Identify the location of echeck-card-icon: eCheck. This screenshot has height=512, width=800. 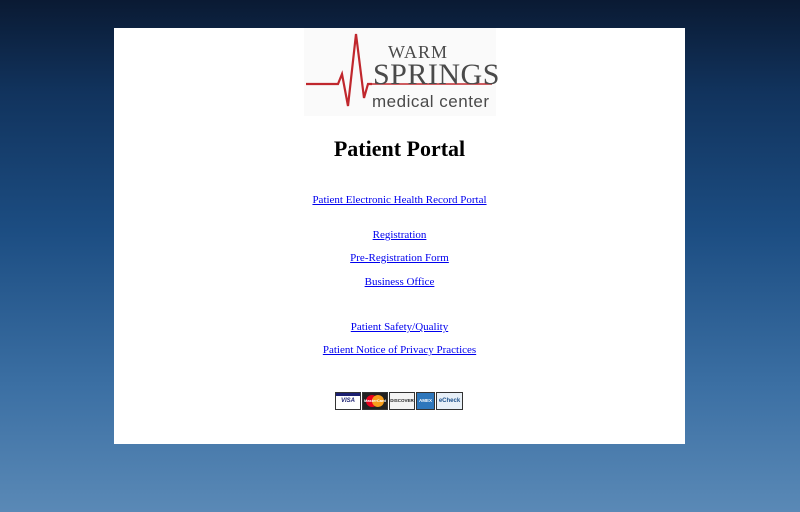
(449, 401).